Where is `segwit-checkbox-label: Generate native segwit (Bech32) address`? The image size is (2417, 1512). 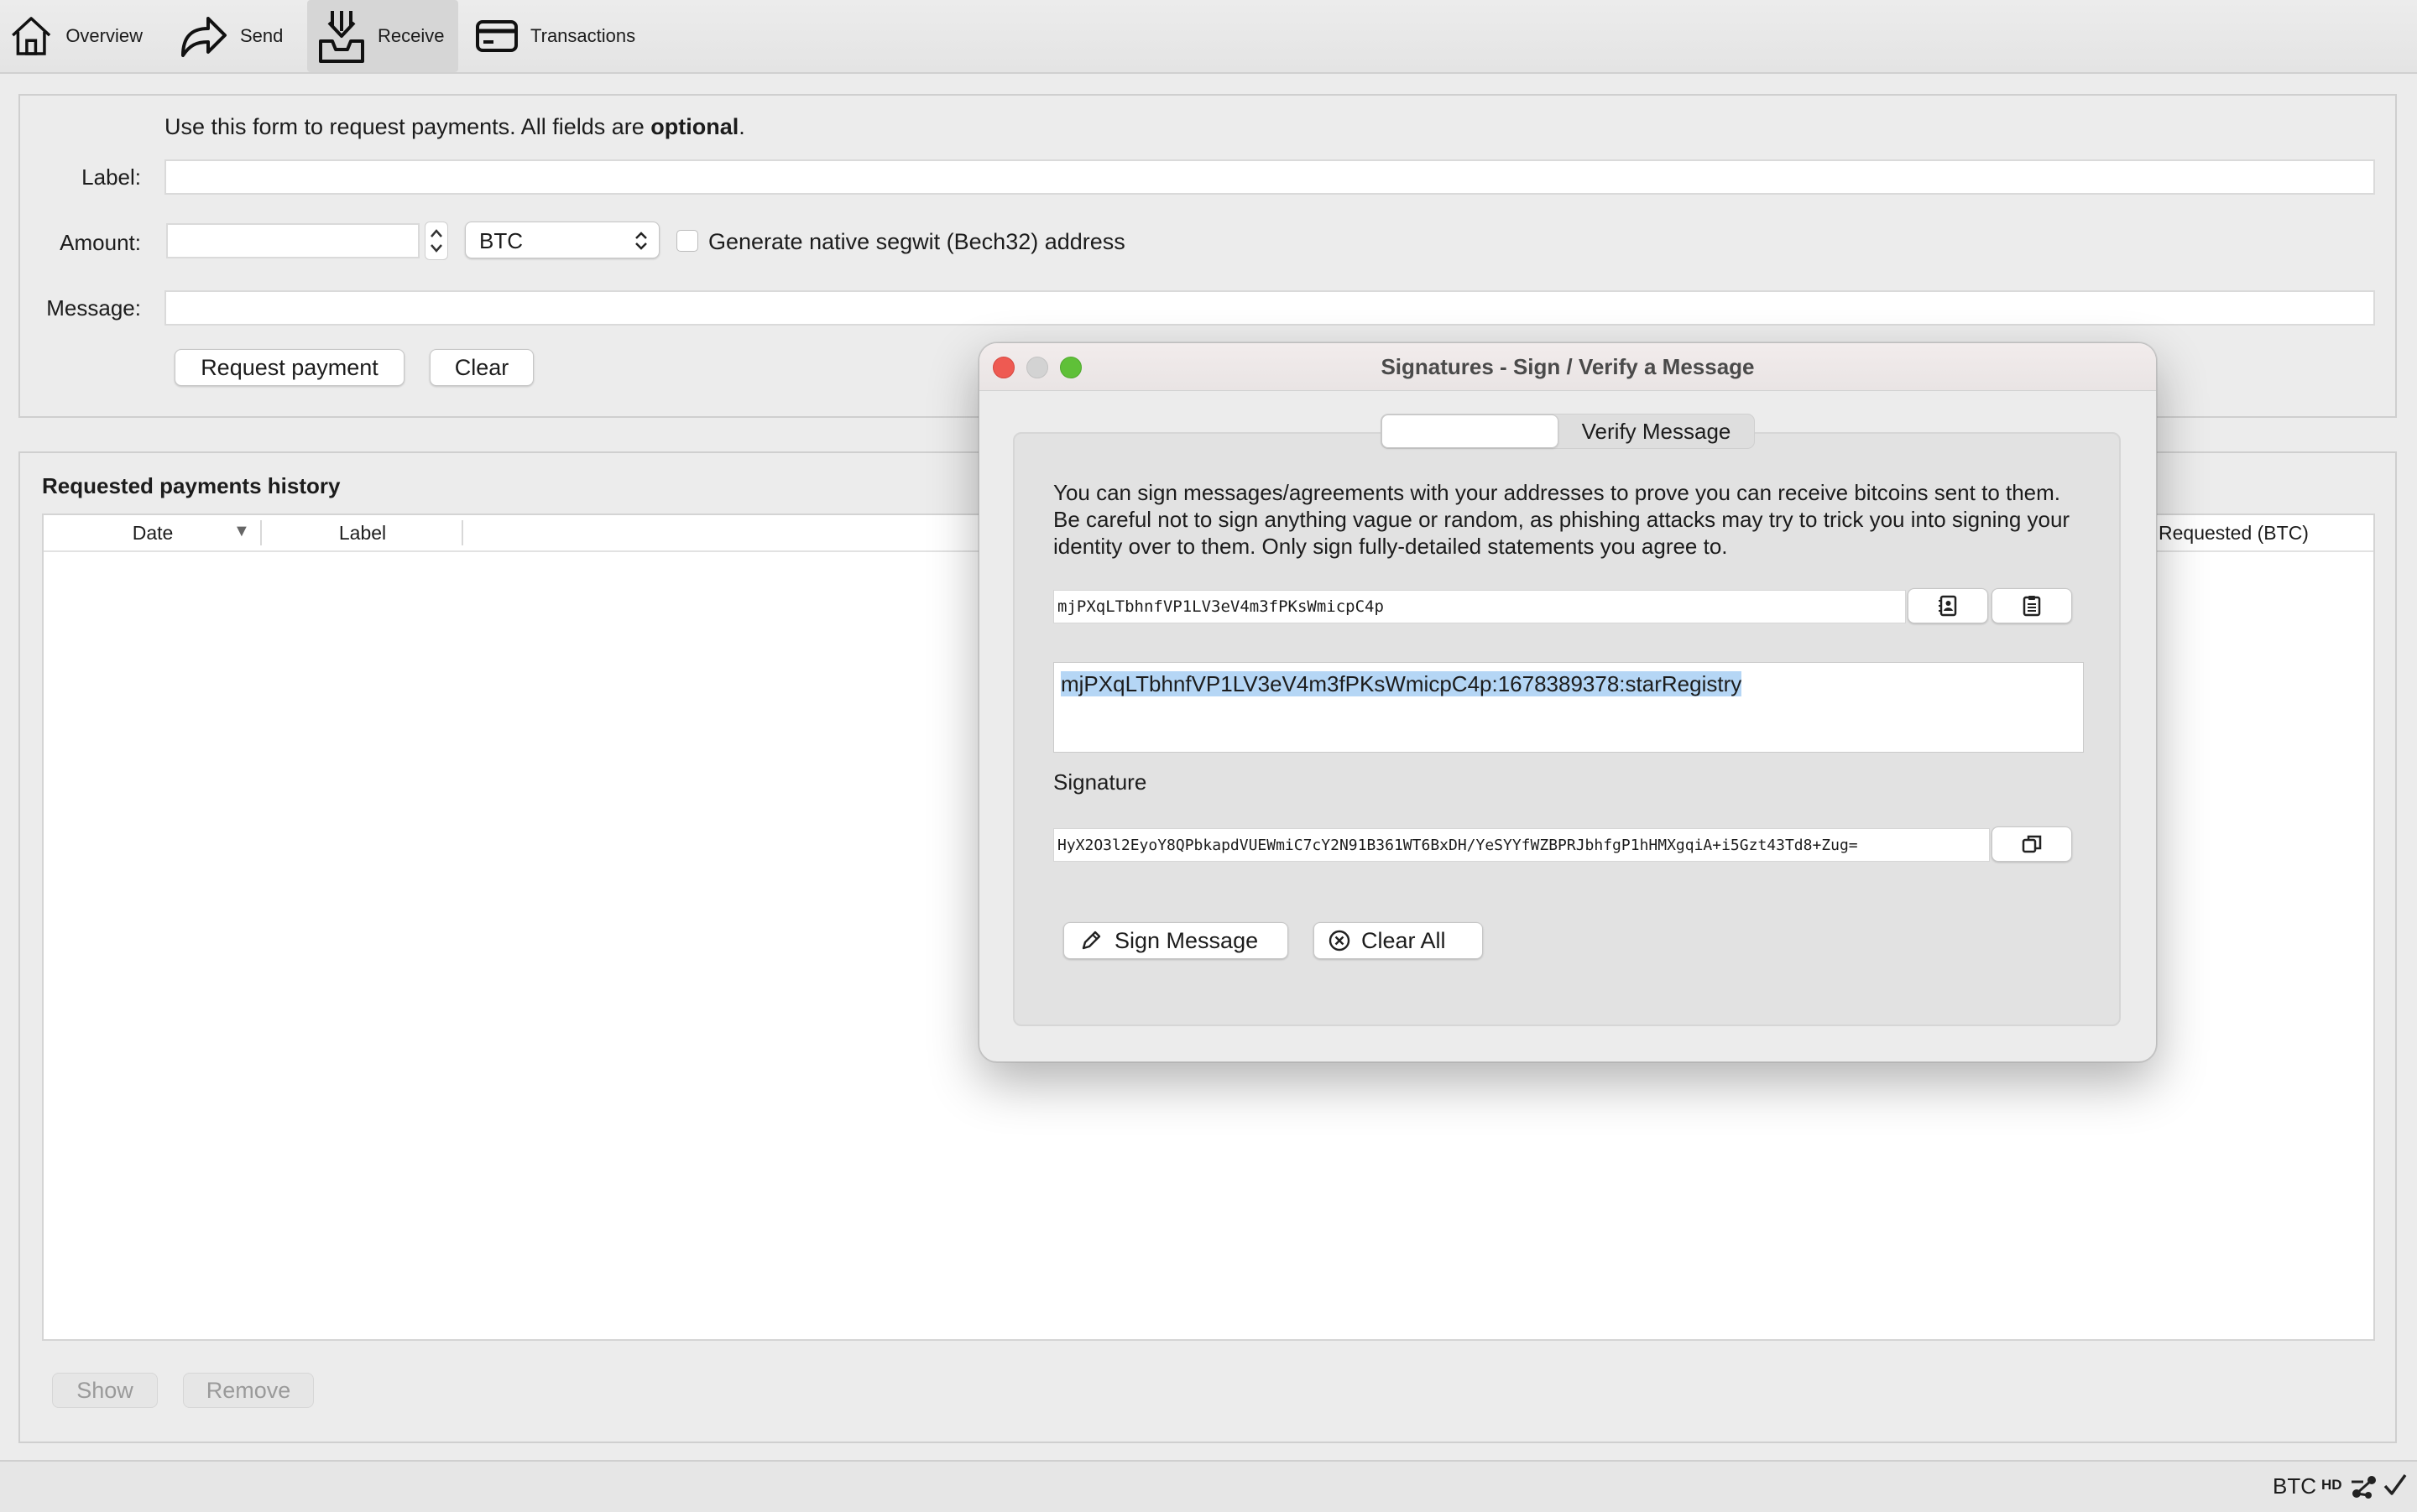 segwit-checkbox-label: Generate native segwit (Bech32) address is located at coordinates (916, 242).